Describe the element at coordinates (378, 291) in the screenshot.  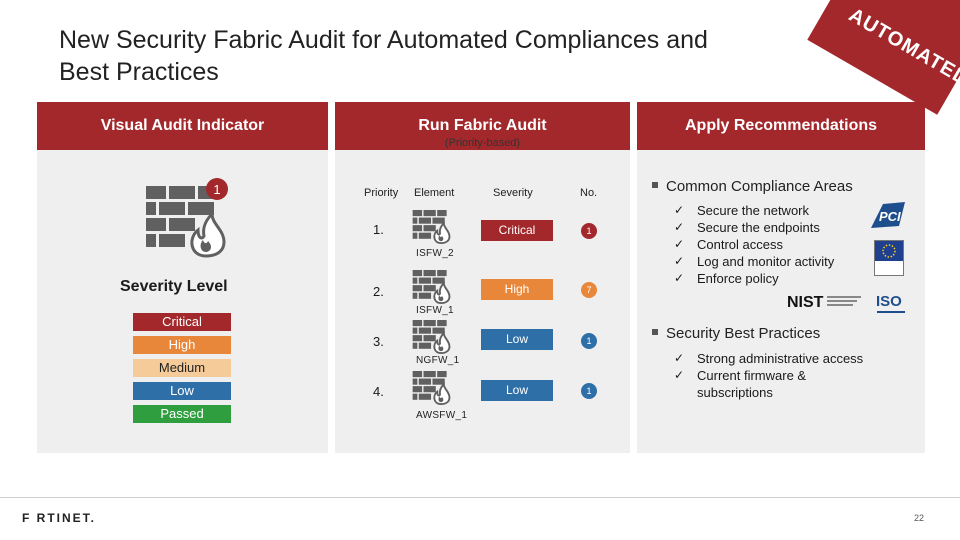
I see `row-priority: 2.` at that location.